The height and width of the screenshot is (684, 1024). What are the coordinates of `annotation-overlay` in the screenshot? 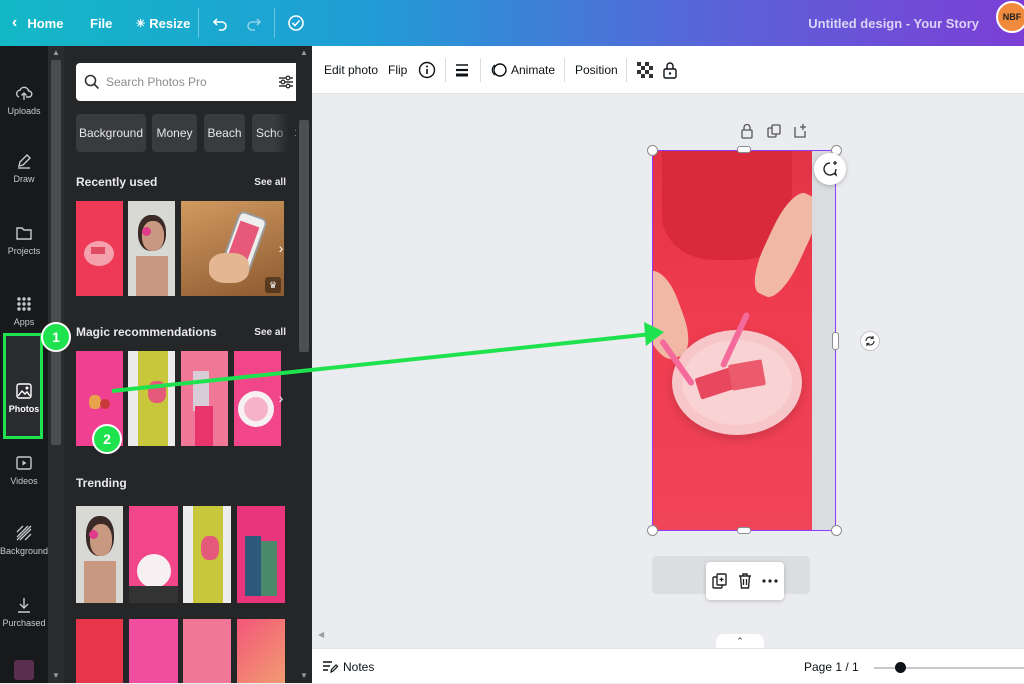 It's located at (387, 357).